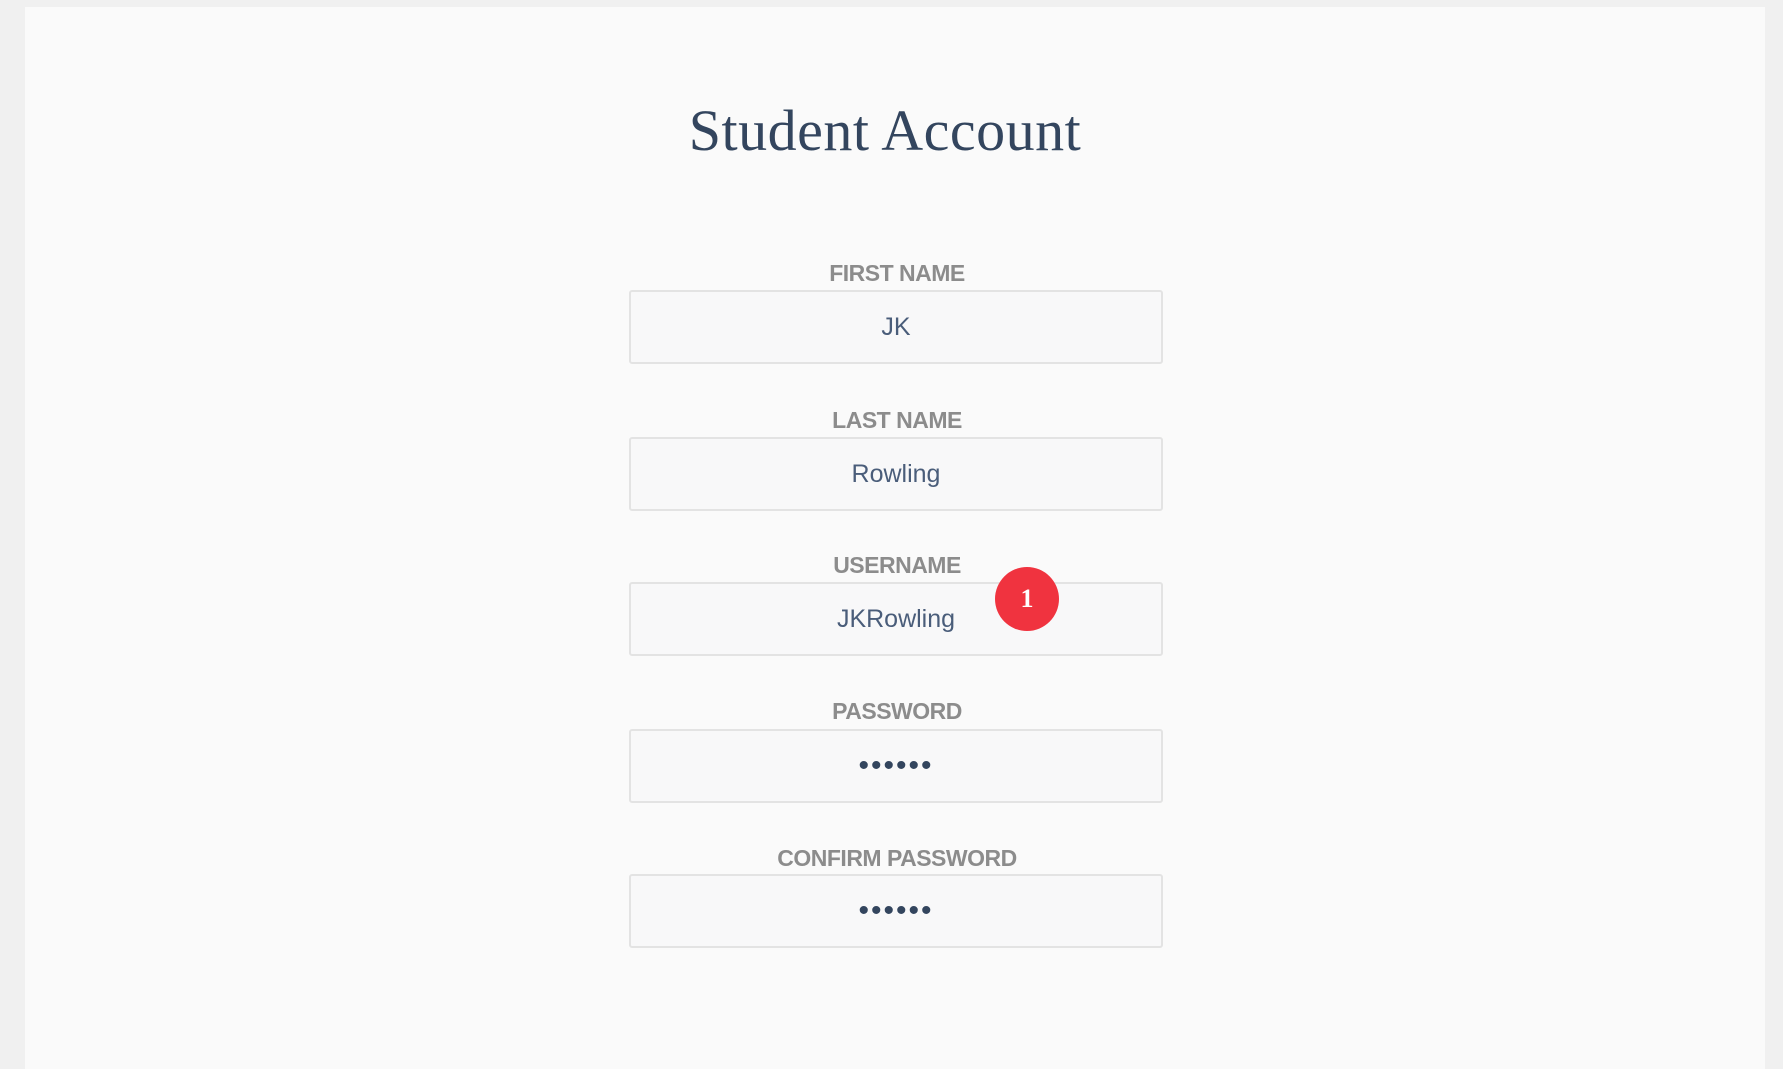 The width and height of the screenshot is (1783, 1069). Describe the element at coordinates (896, 619) in the screenshot. I see `username-field` at that location.